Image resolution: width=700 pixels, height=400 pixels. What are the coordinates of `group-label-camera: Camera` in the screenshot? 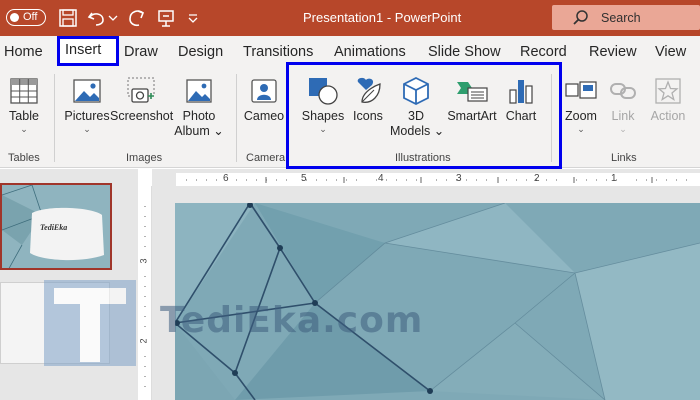 It's located at (266, 158).